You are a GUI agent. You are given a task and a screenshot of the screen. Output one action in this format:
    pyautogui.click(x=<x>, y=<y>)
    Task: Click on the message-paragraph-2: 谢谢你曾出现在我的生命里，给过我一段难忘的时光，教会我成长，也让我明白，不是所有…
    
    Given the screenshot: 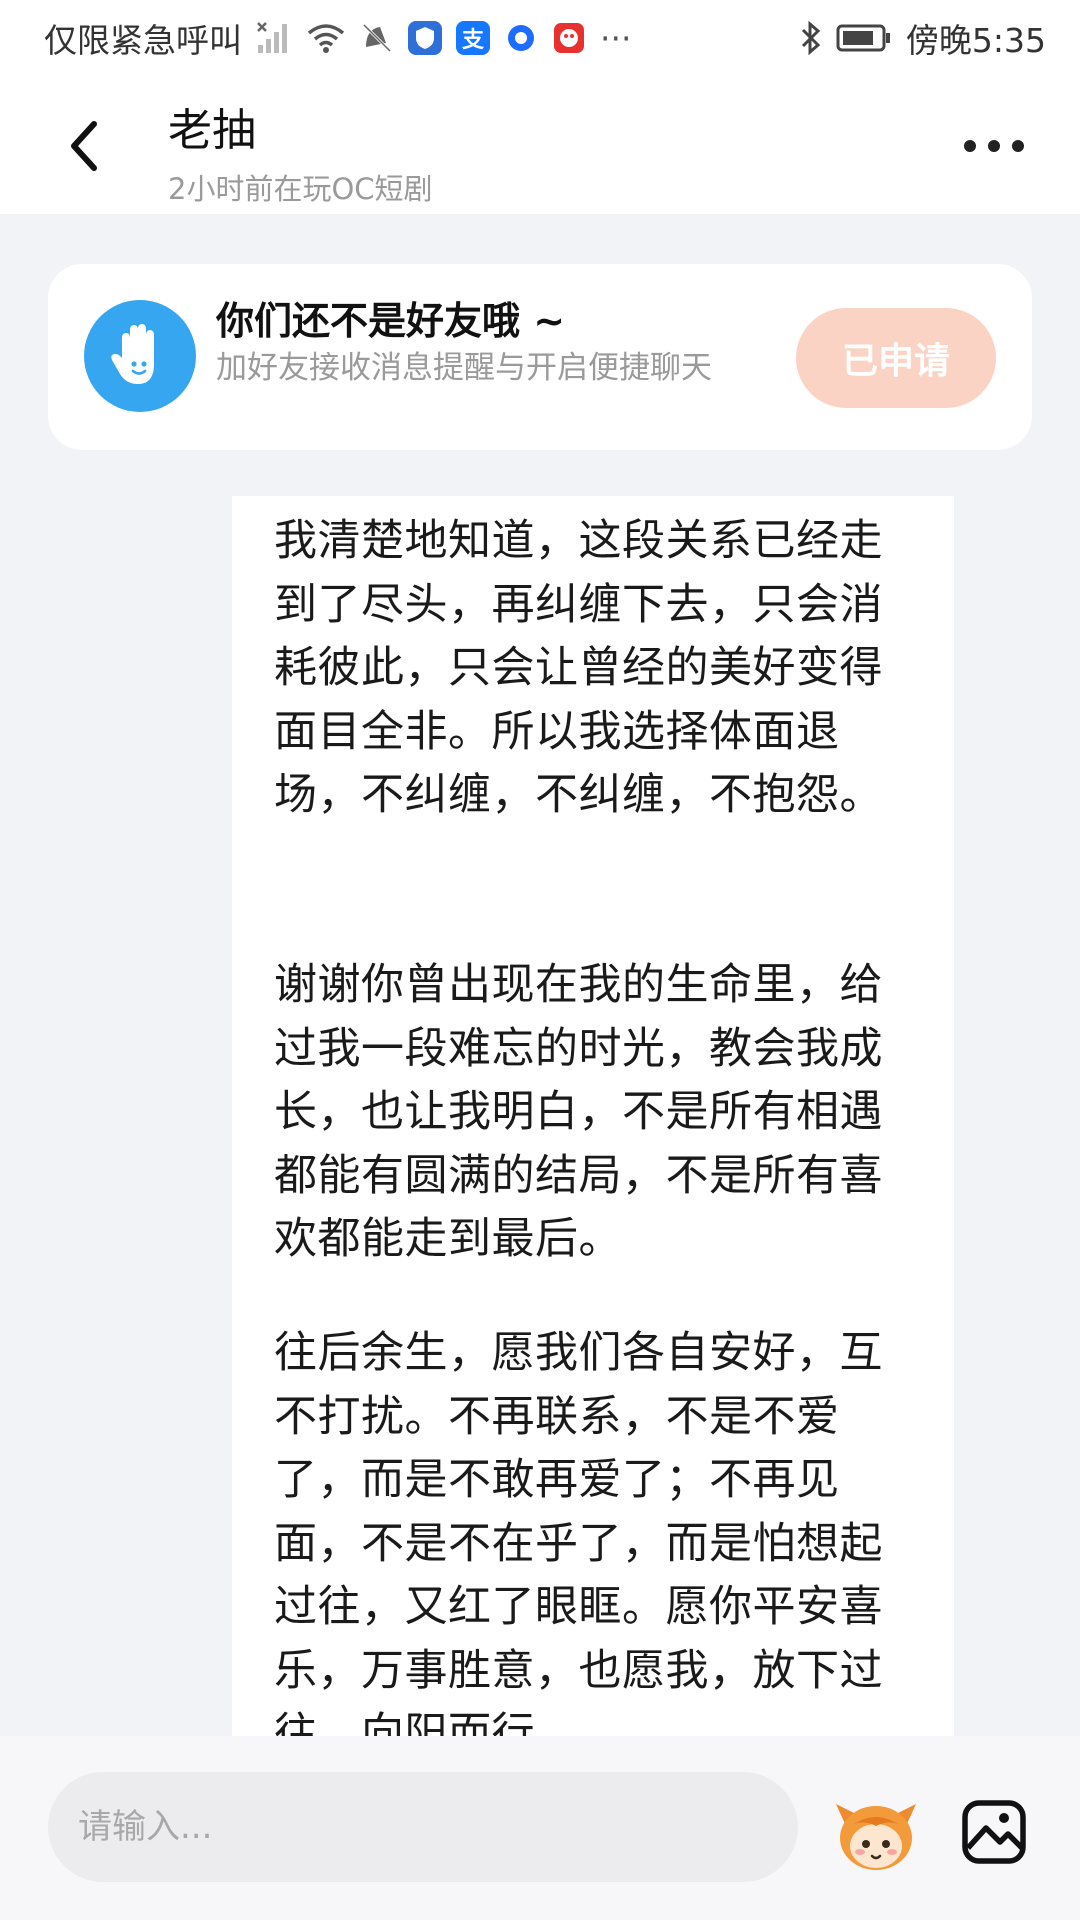 What is the action you would take?
    pyautogui.click(x=578, y=1112)
    